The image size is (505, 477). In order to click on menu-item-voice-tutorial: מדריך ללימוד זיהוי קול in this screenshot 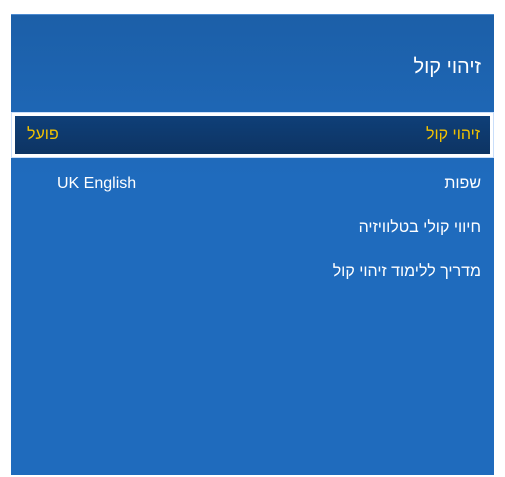, I will do `click(252, 272)`.